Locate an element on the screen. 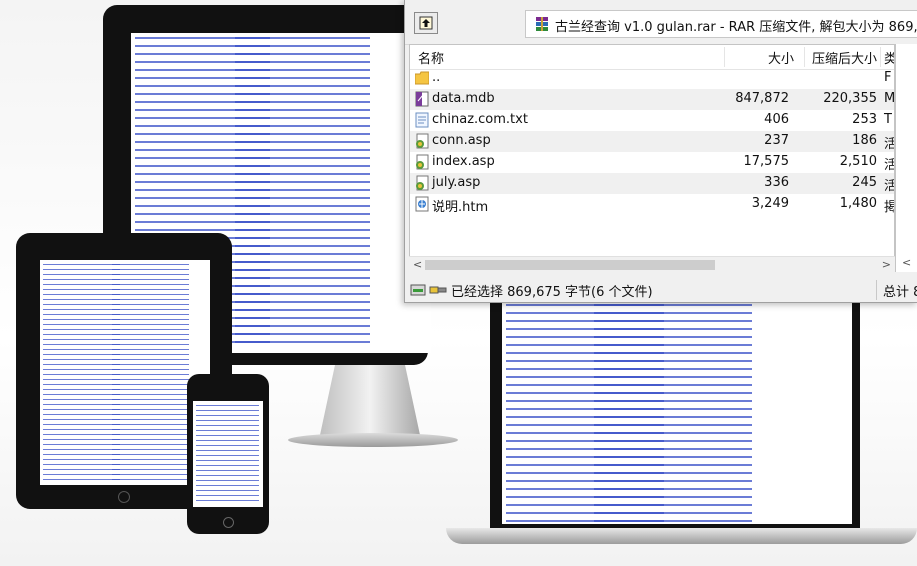 The image size is (917, 566). file-row: july.asp 336 245 活 is located at coordinates (652, 183).